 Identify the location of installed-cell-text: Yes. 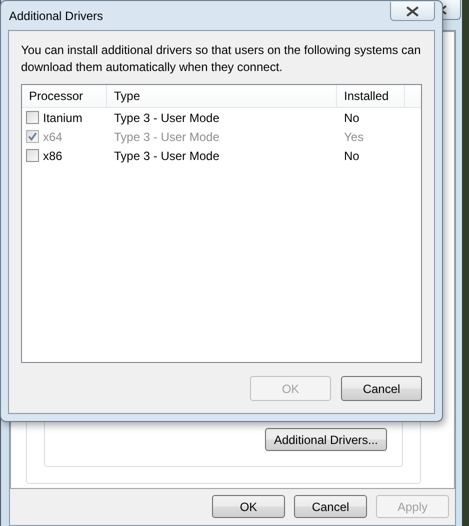
(354, 137).